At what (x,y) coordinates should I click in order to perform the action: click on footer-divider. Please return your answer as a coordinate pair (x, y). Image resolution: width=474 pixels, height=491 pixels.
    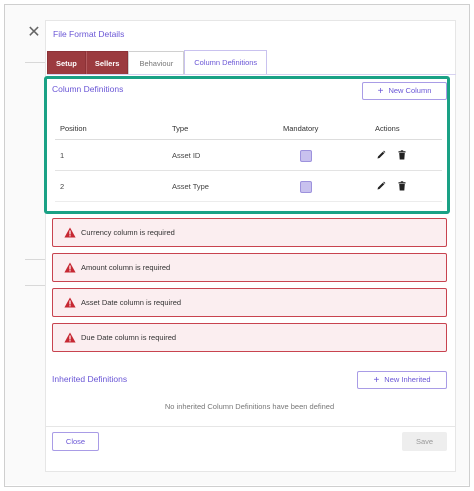
    Looking at the image, I should click on (250, 426).